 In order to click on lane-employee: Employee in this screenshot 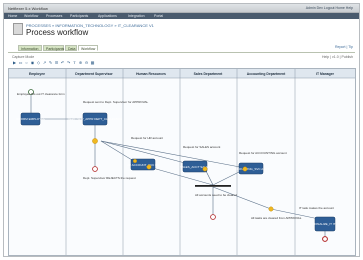, I will do `click(37, 74)`.